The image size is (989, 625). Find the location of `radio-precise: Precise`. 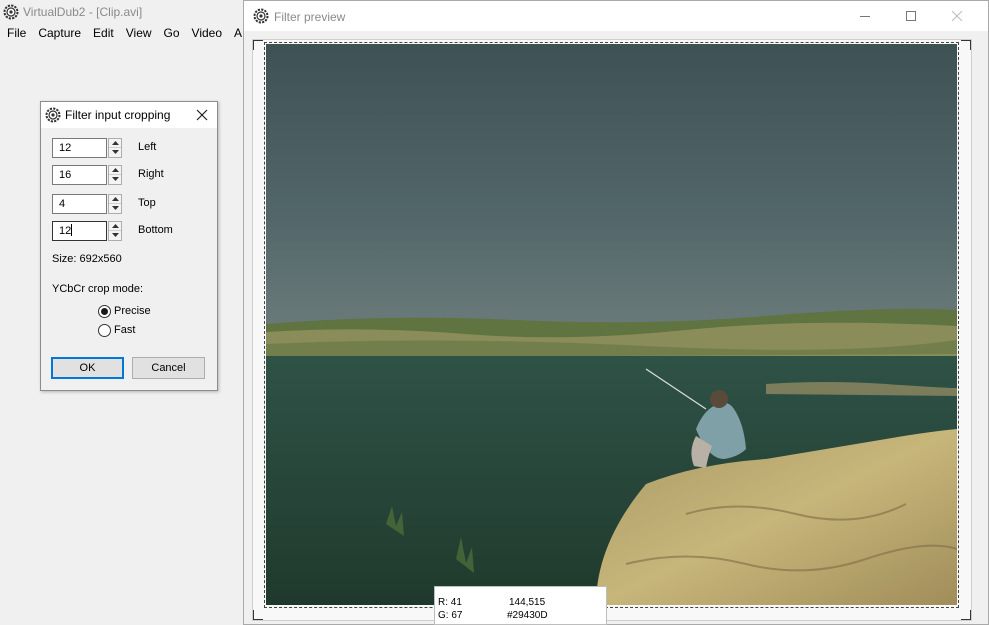

radio-precise: Precise is located at coordinates (124, 311).